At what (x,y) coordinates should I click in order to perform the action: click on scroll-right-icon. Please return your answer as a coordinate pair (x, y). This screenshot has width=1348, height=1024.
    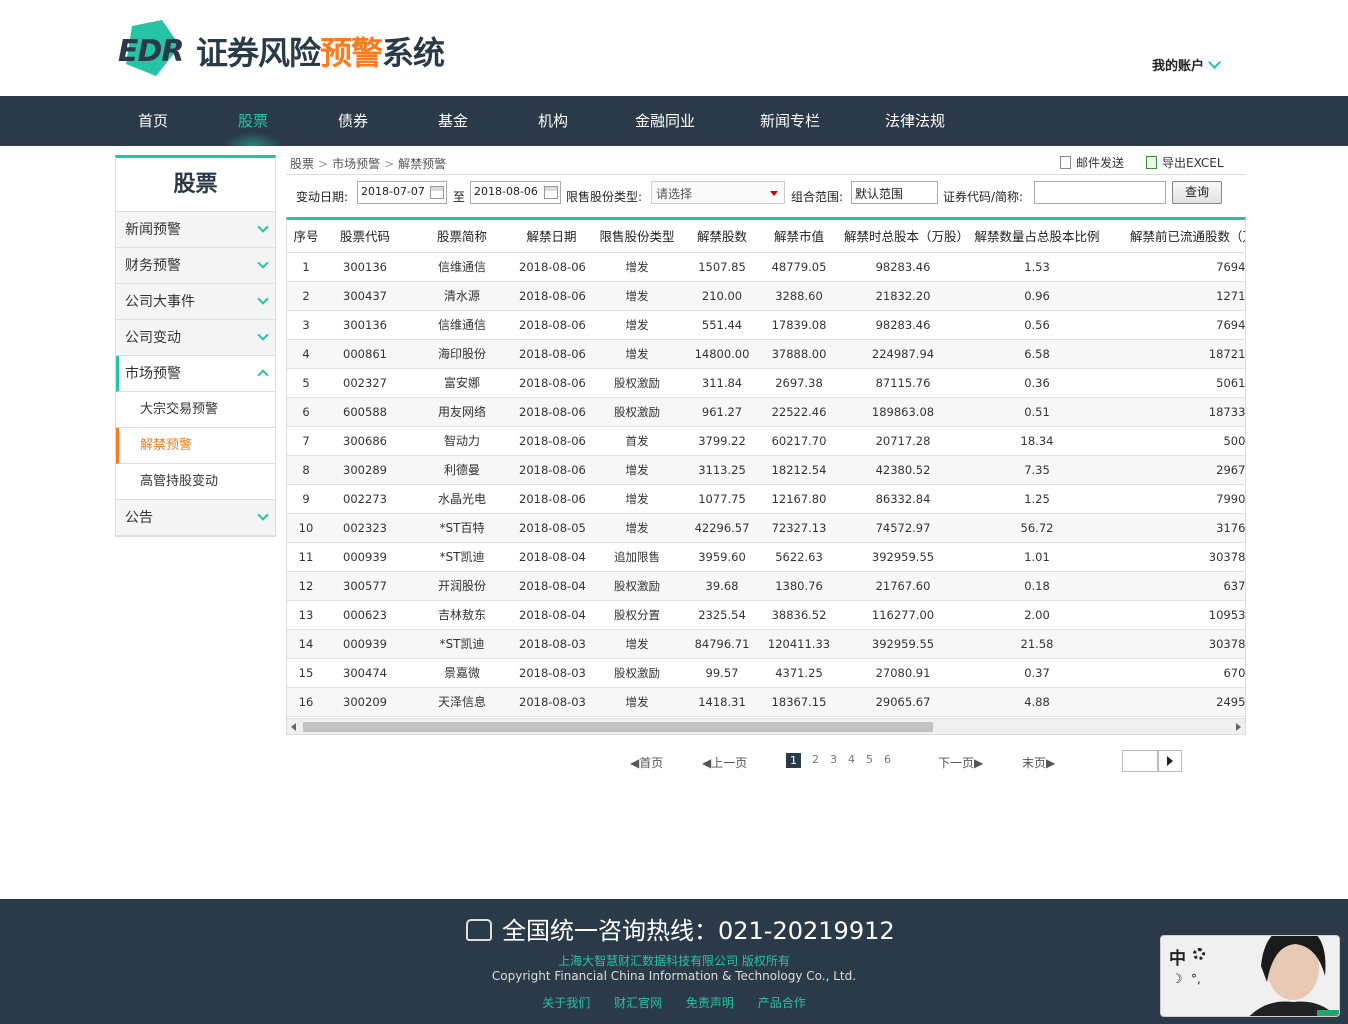
    Looking at the image, I should click on (1238, 727).